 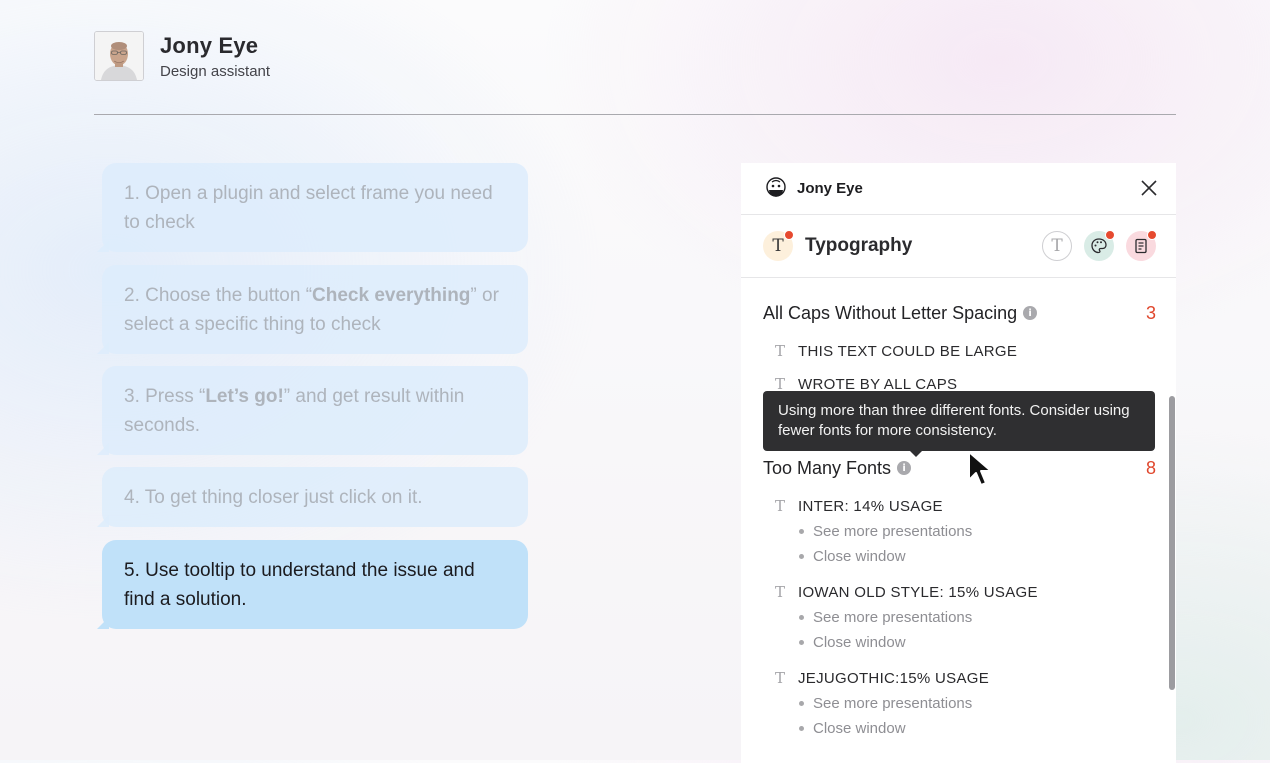 I want to click on step-text: 2. Choose the button “, so click(x=218, y=295).